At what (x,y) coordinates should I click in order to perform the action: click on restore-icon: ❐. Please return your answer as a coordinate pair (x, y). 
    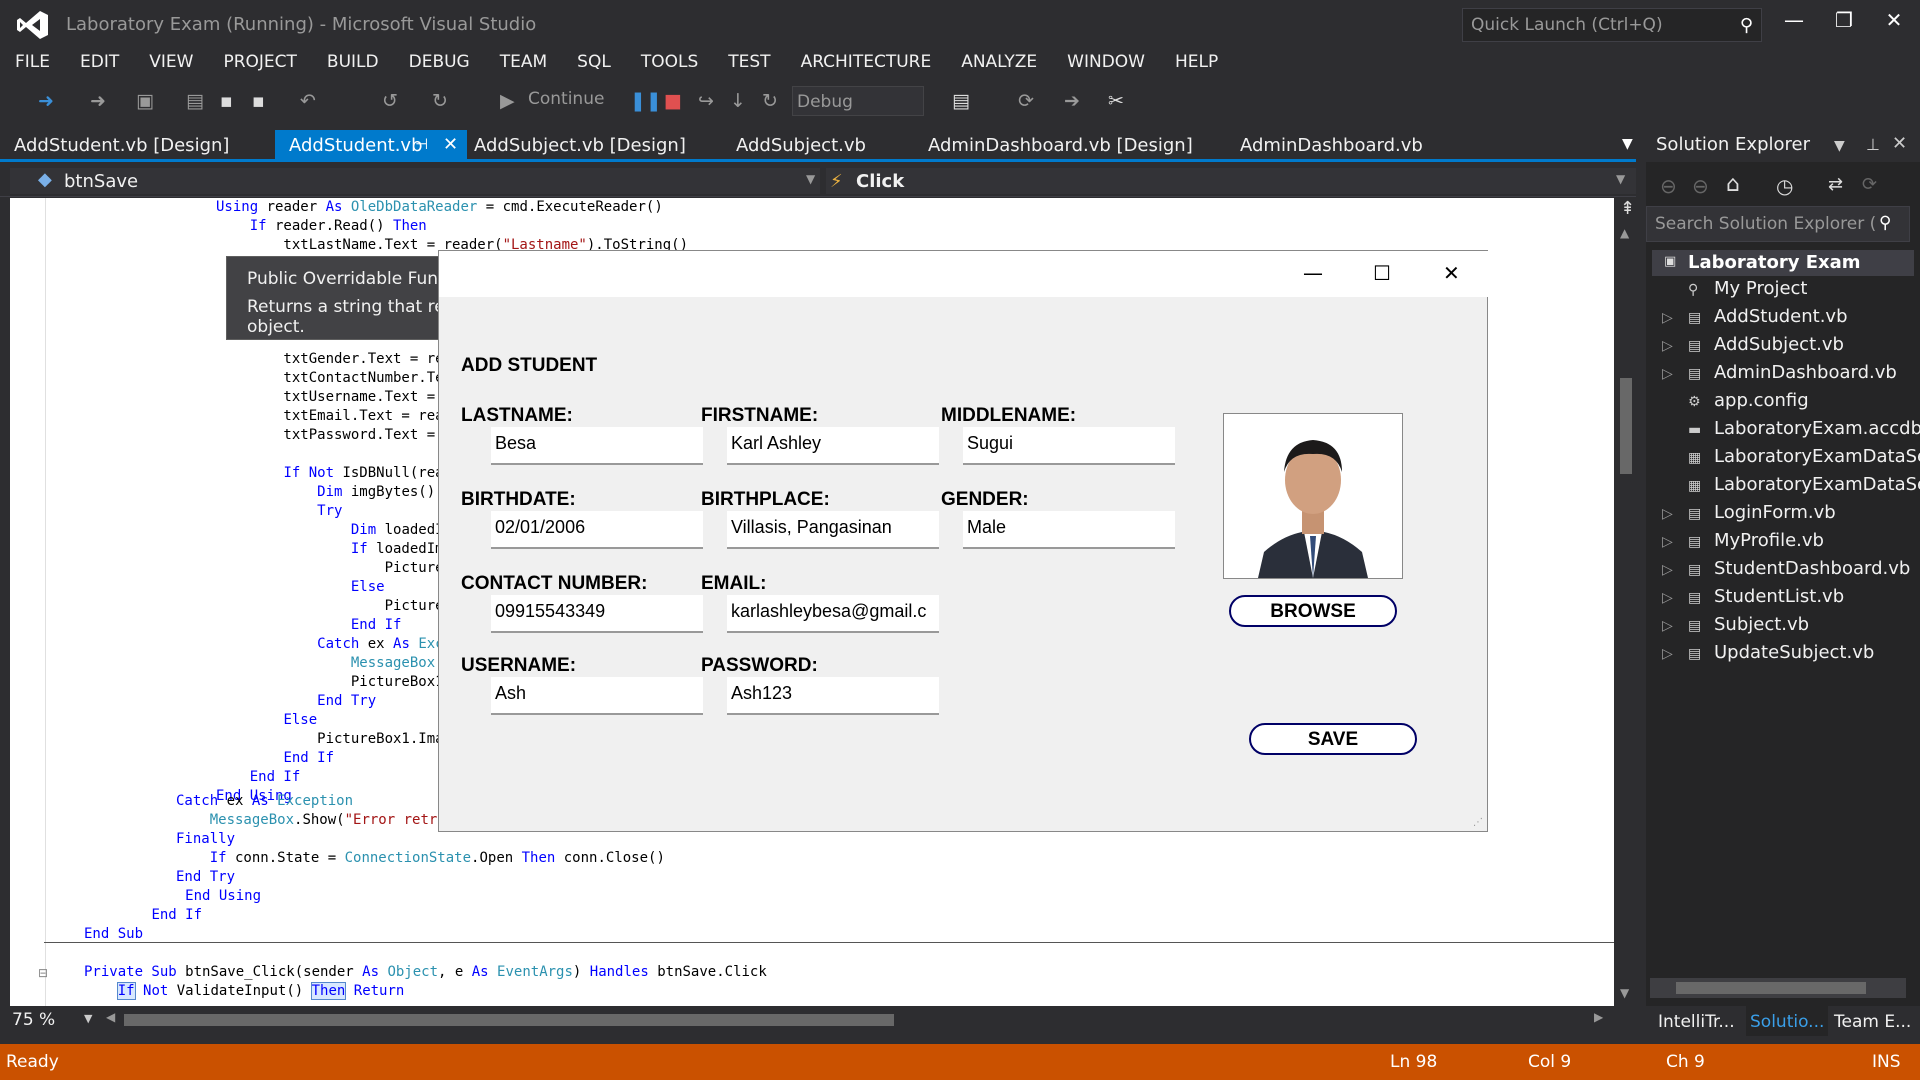
    Looking at the image, I should click on (1844, 23).